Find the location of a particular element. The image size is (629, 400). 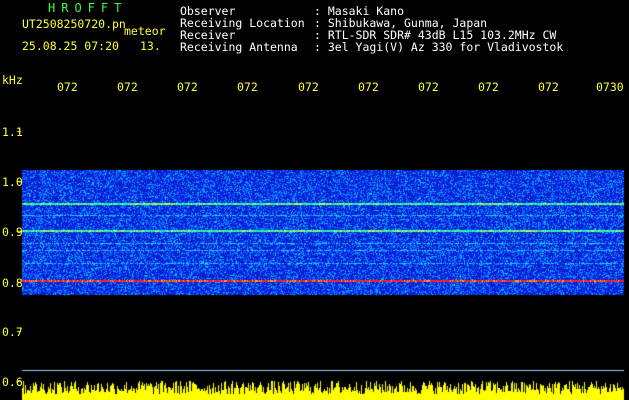

freq-tick-label: 1.1 is located at coordinates (12, 132).